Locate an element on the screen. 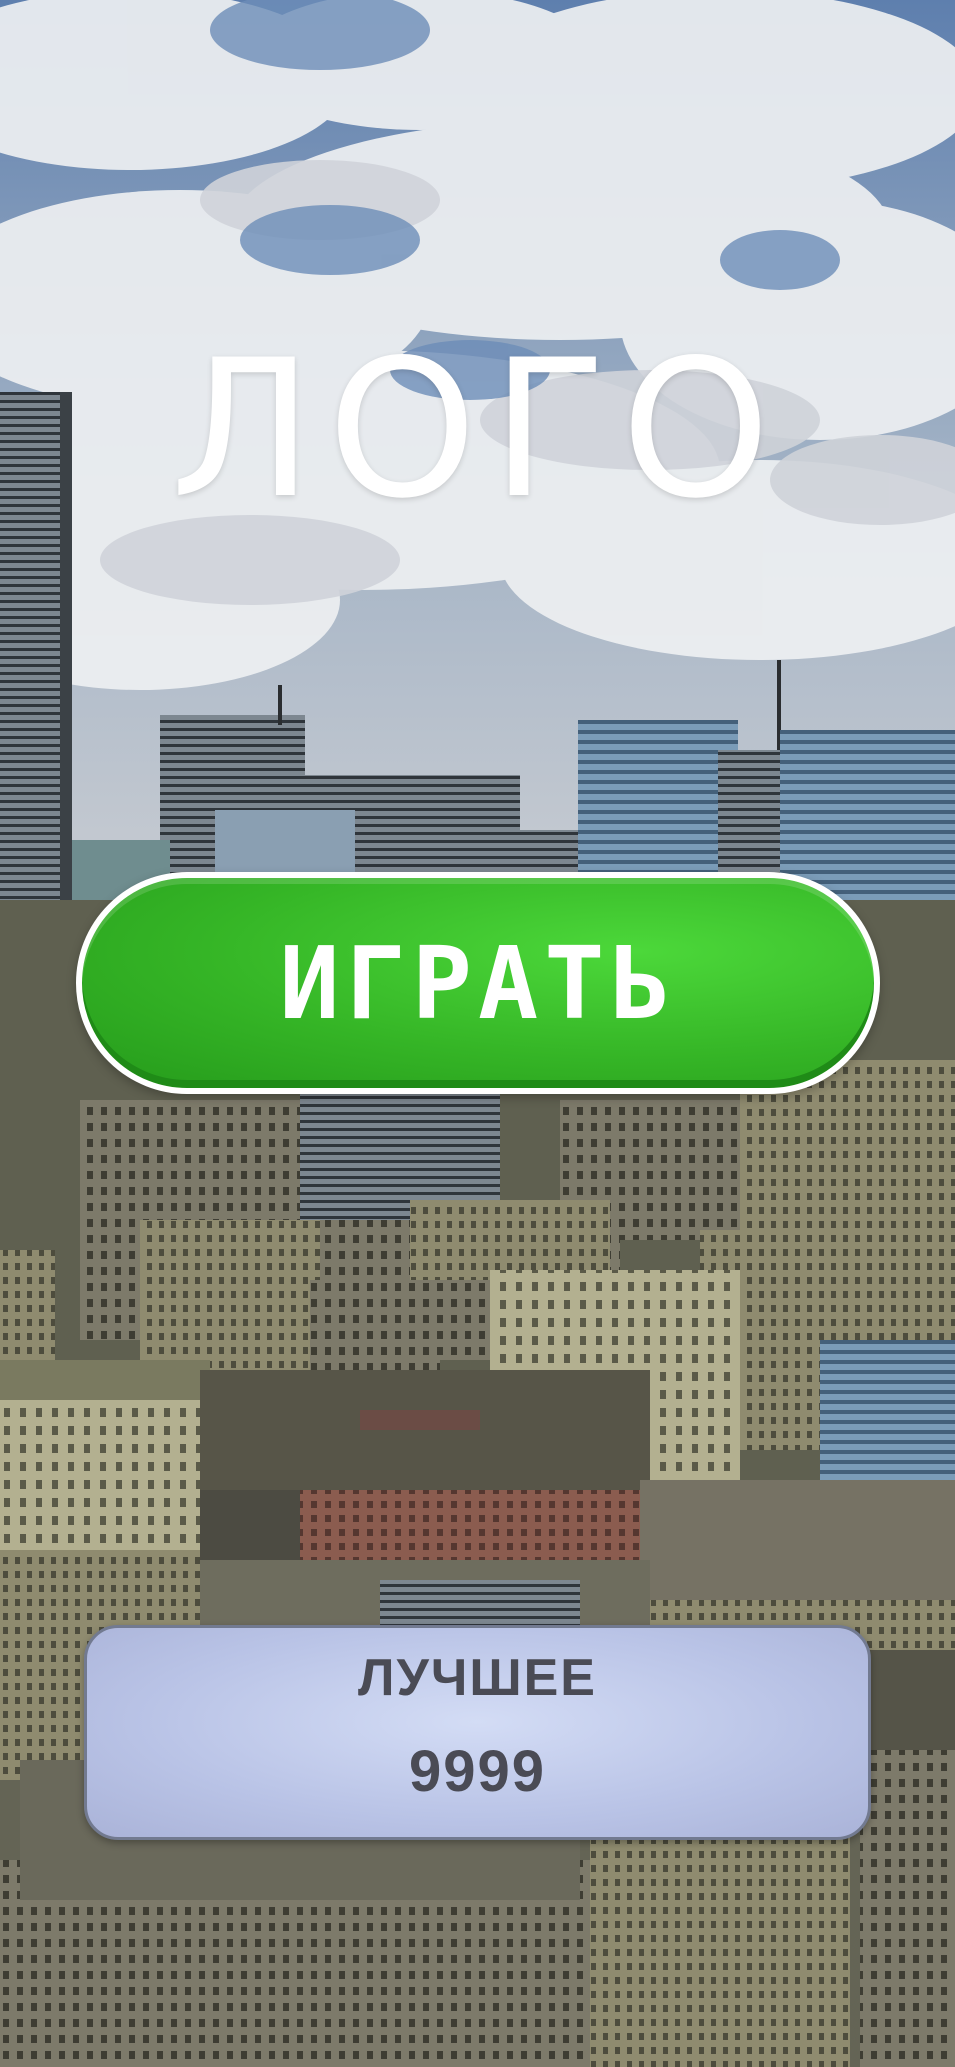 The image size is (955, 2067). best-score-panel: ЛУЧШЕЕ 9999 is located at coordinates (477, 1732).